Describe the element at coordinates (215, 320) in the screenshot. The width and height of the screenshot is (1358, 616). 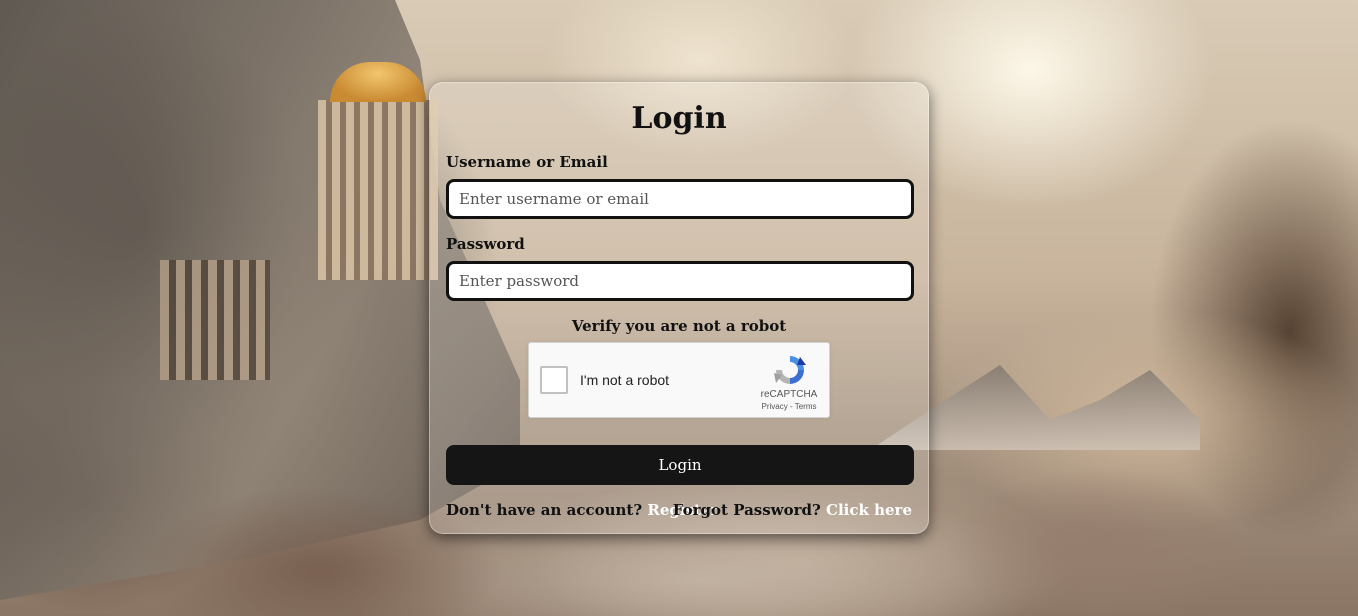
I see `lower-temple` at that location.